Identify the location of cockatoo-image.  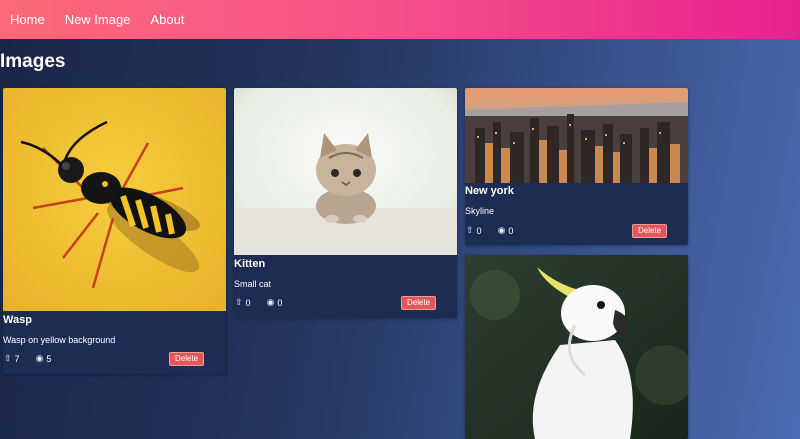
(576, 347).